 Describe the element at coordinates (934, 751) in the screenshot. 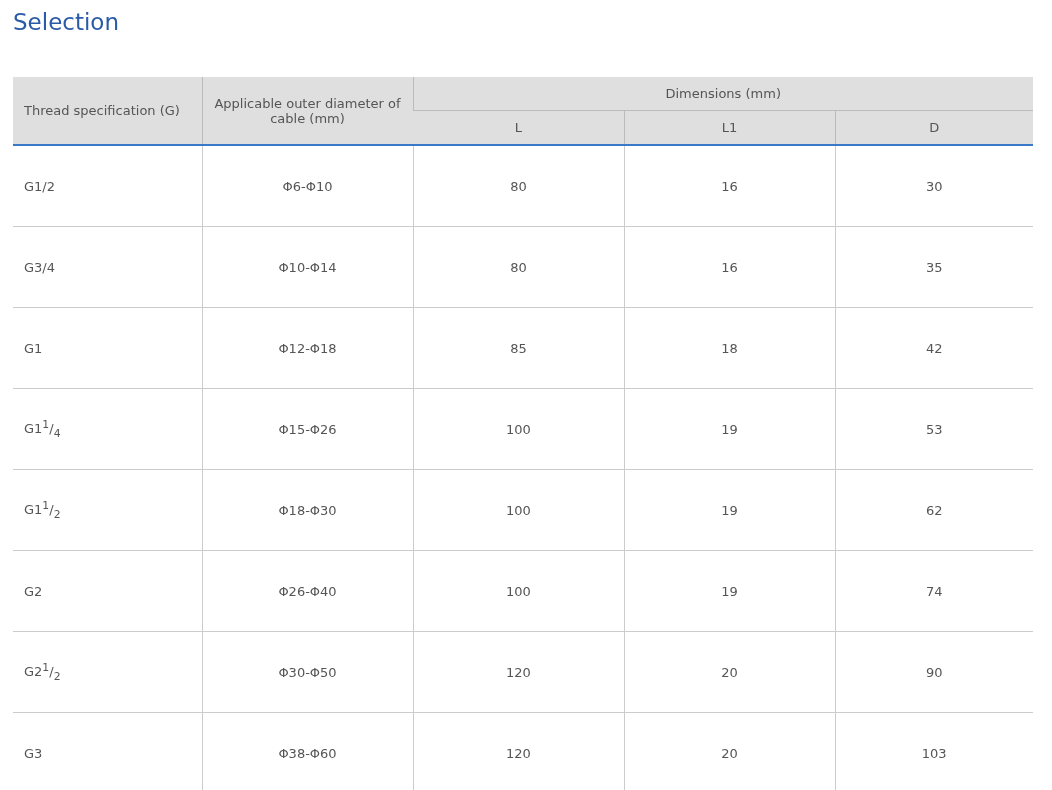

I see `table-cell: 103` at that location.